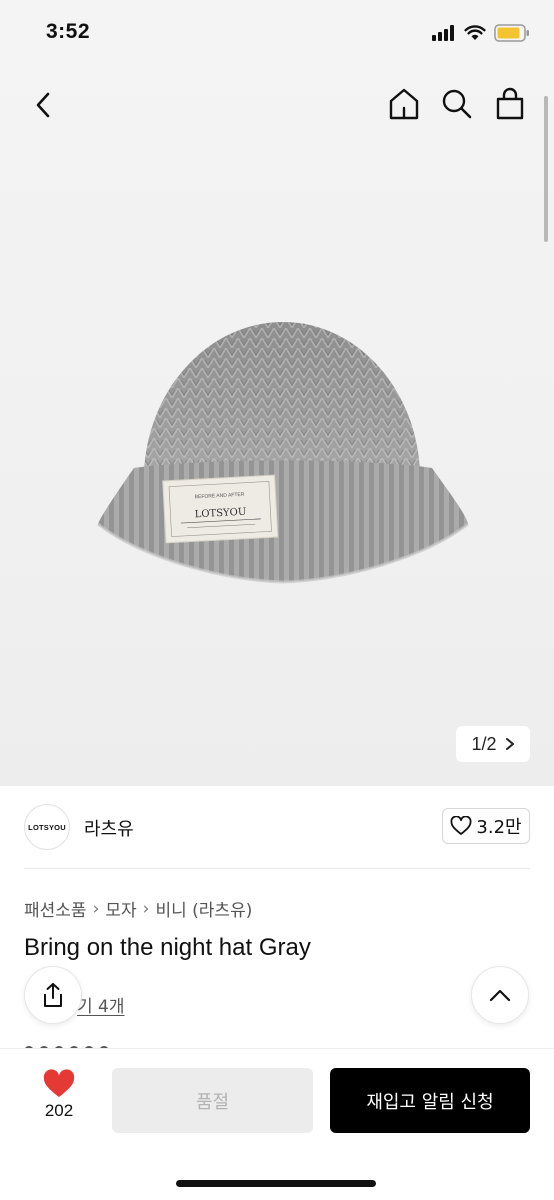  I want to click on signal-icon, so click(443, 33).